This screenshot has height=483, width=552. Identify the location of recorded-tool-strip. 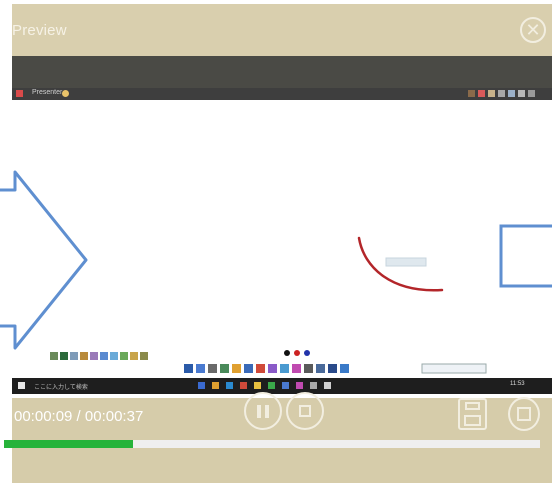
(266, 368).